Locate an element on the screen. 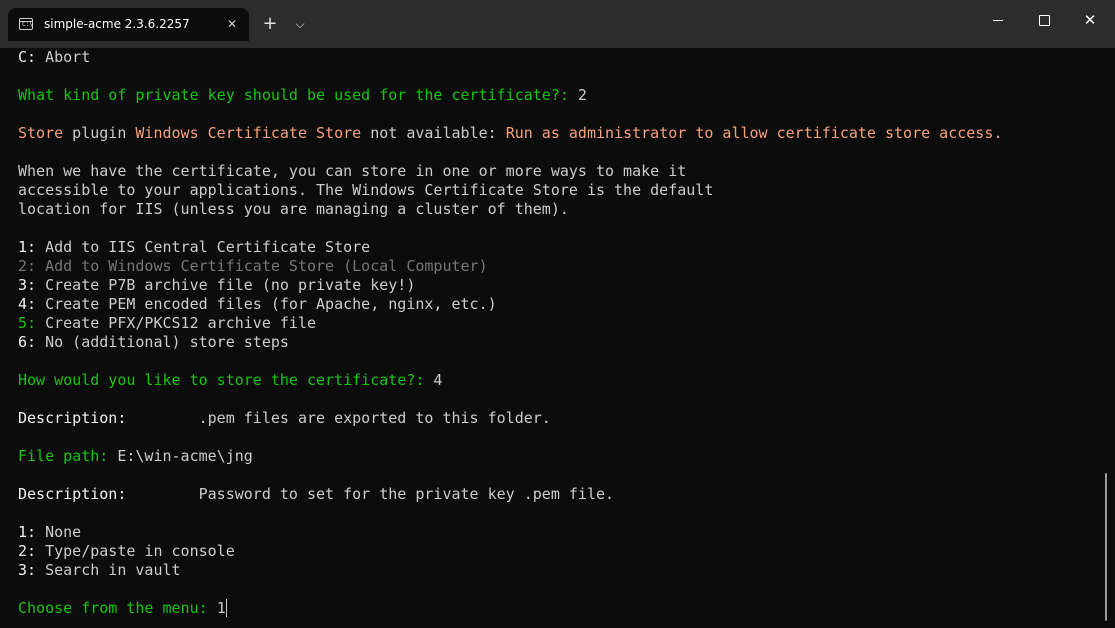 The height and width of the screenshot is (628, 1115). terminal-text: .pem files are exported to this folder. is located at coordinates (338, 418).